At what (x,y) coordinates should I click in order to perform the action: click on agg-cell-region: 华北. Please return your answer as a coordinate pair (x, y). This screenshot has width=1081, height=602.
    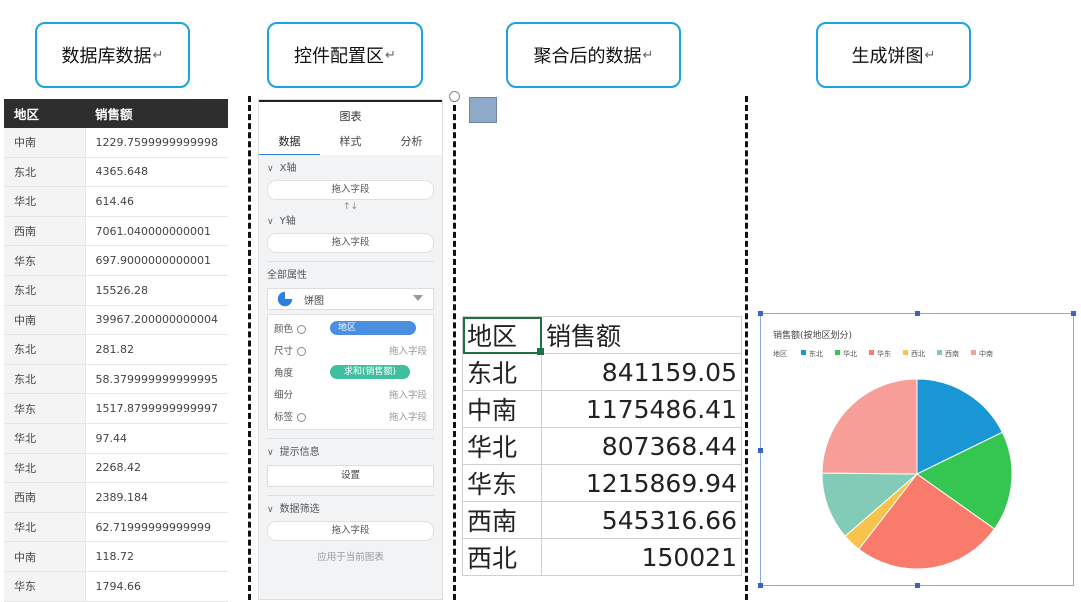
    Looking at the image, I should click on (502, 446).